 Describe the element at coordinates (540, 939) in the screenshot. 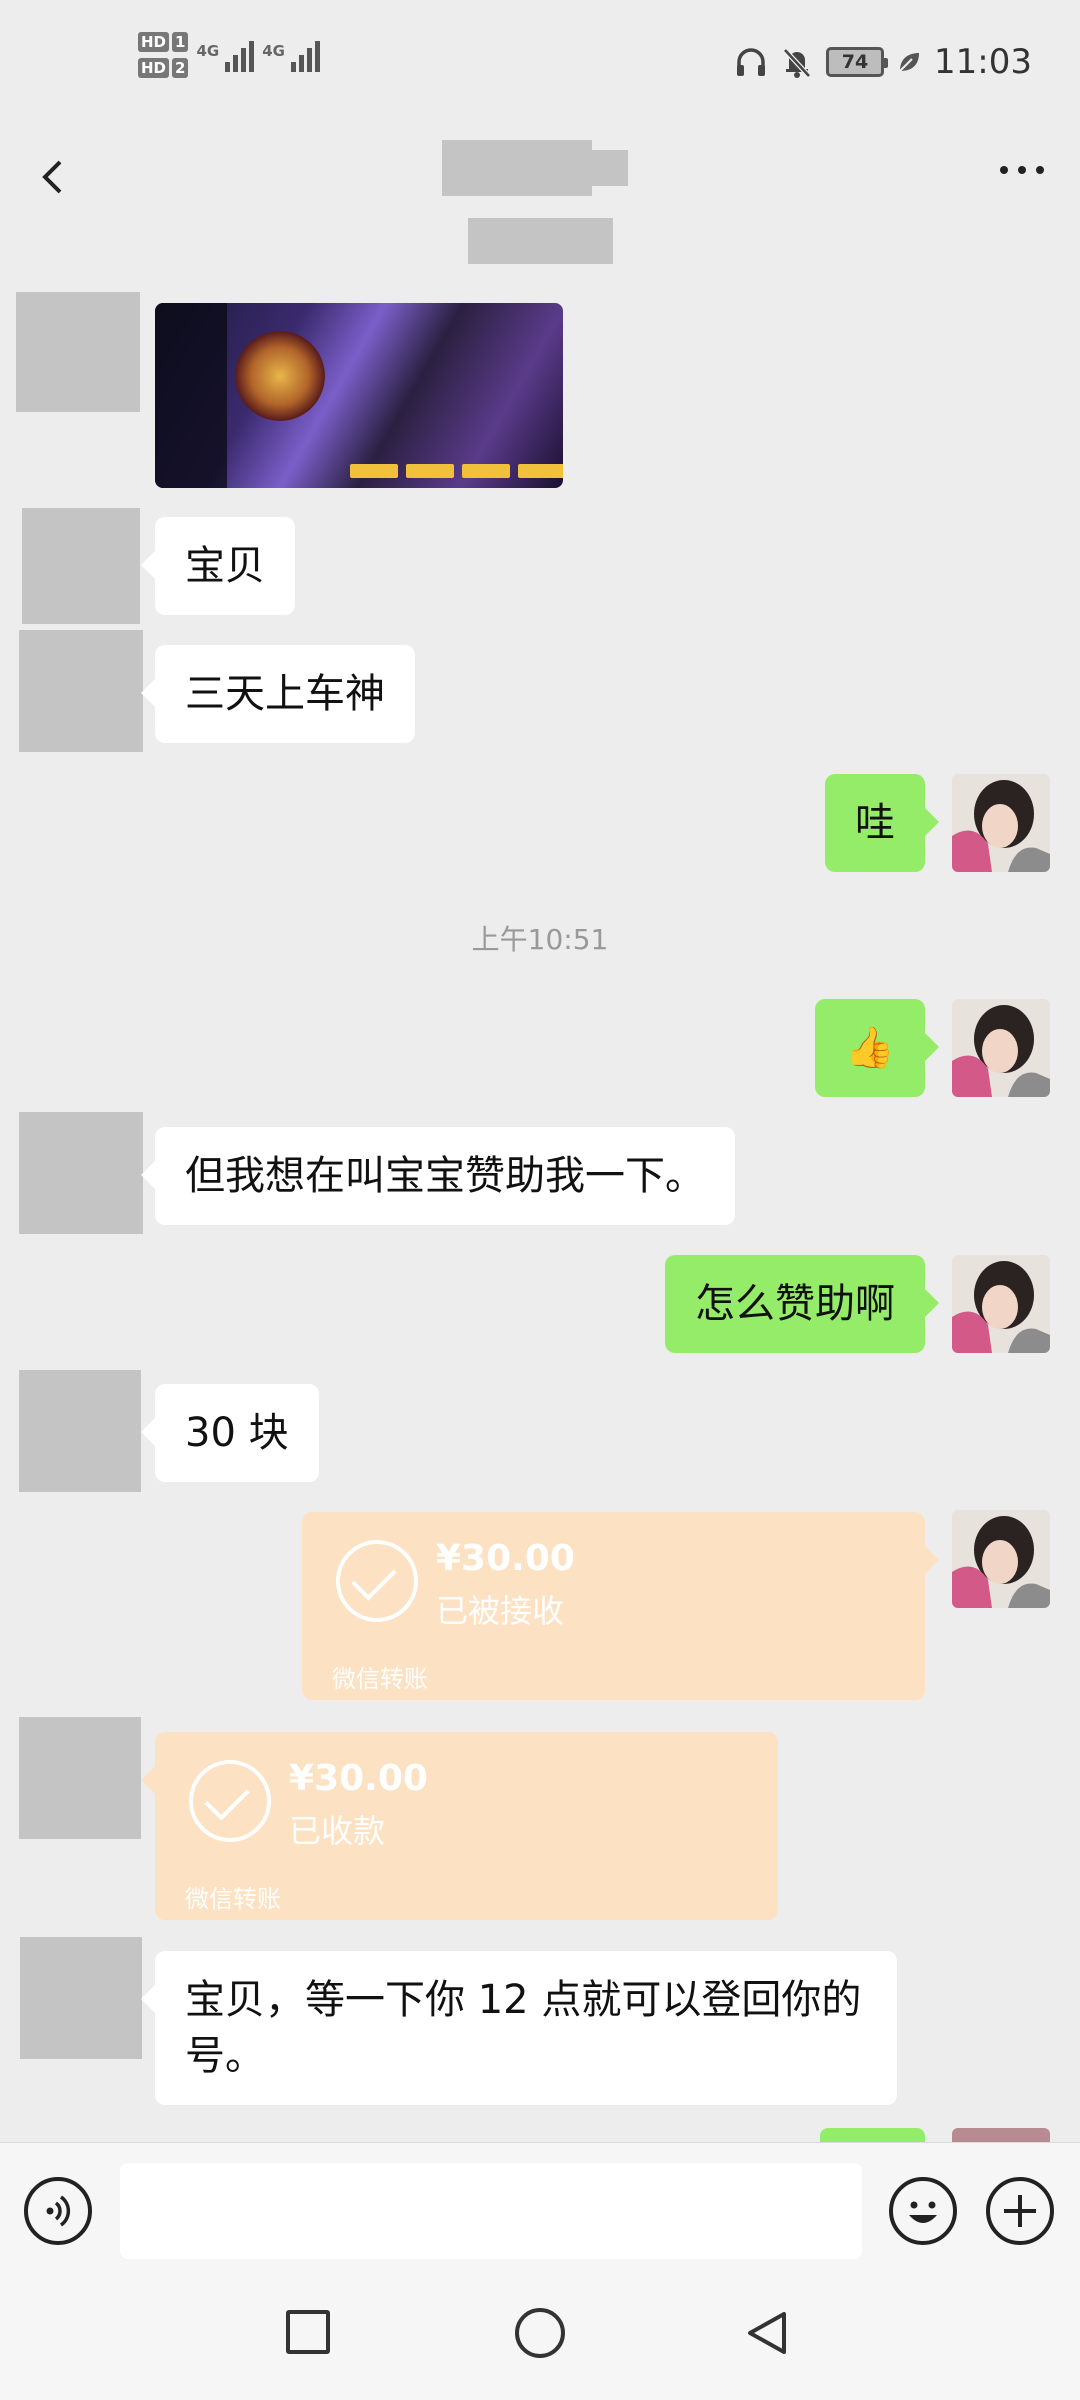

I see `timestamp: 上午10:51` at that location.